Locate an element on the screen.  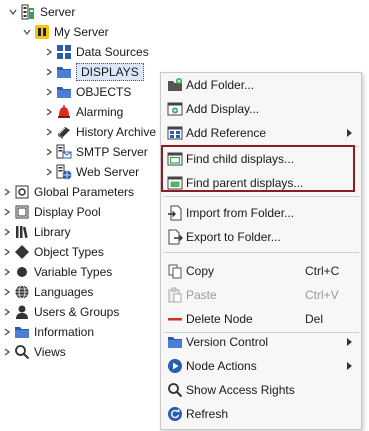
tree-node-displays: DISPLAYS is located at coordinates (93, 72).